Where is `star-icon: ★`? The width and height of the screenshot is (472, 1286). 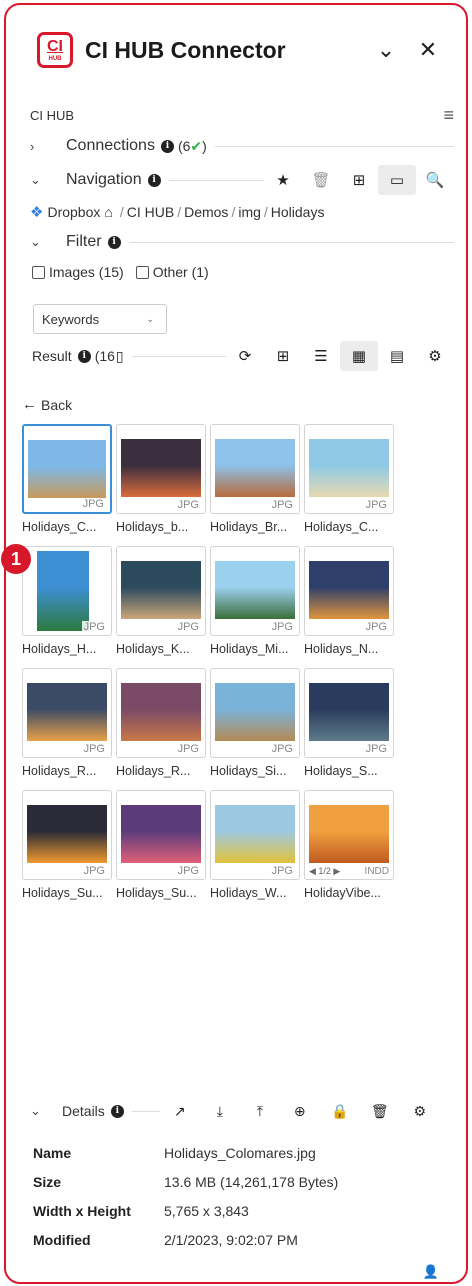 star-icon: ★ is located at coordinates (283, 180).